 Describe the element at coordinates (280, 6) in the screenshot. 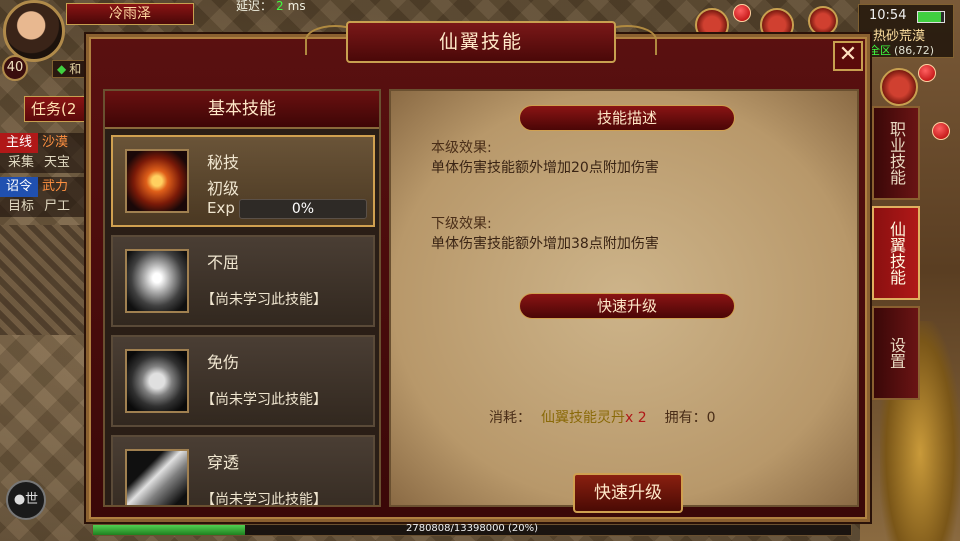

I see `ping-value: 2` at that location.